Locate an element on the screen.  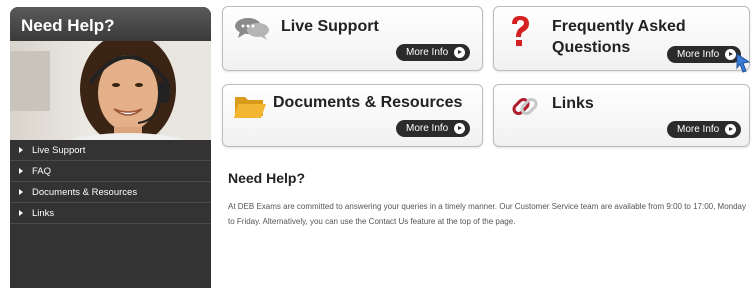
card-faq: Frequently Asked Questions More Info is located at coordinates (621, 38).